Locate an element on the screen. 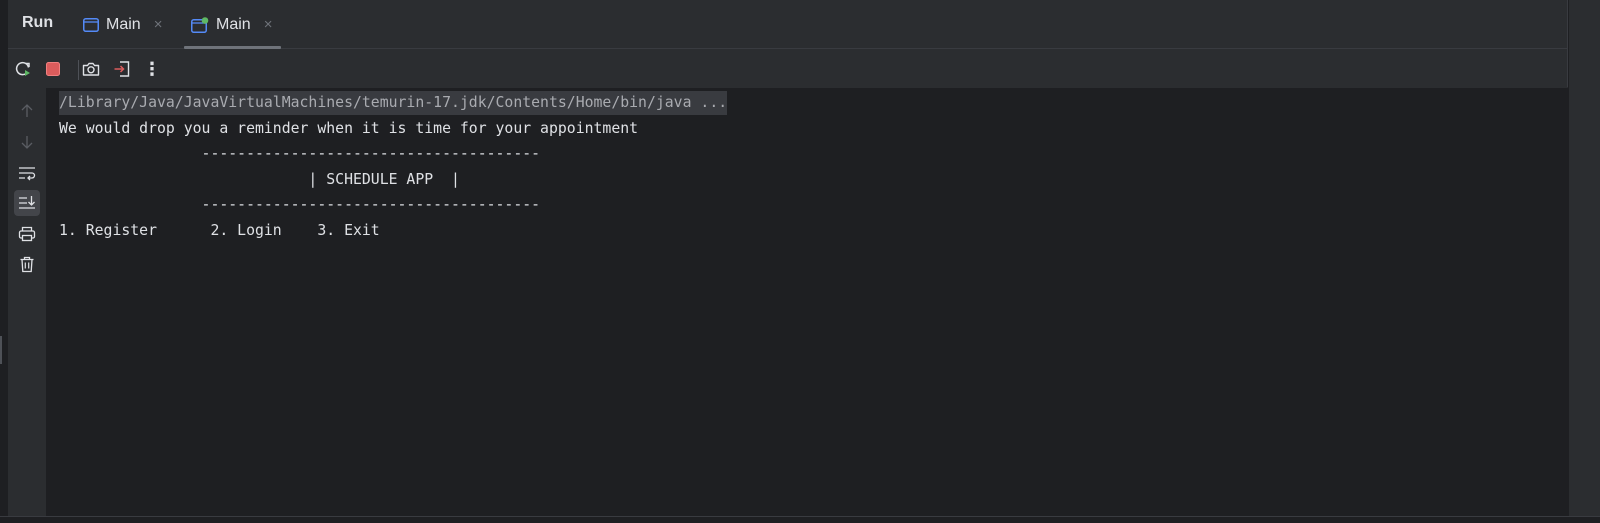  run-tab-bar: Run Main × Main × is located at coordinates (788, 24).